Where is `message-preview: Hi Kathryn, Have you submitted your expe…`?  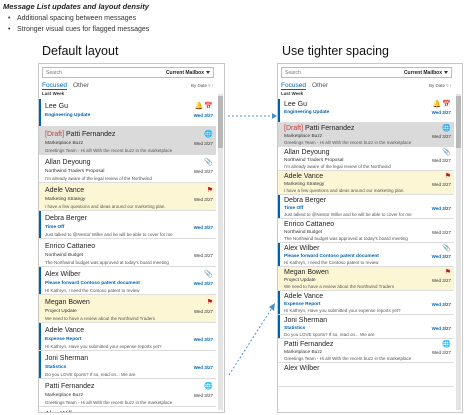
message-preview: Hi Kathryn, Have you submitted your expe… is located at coordinates (103, 346).